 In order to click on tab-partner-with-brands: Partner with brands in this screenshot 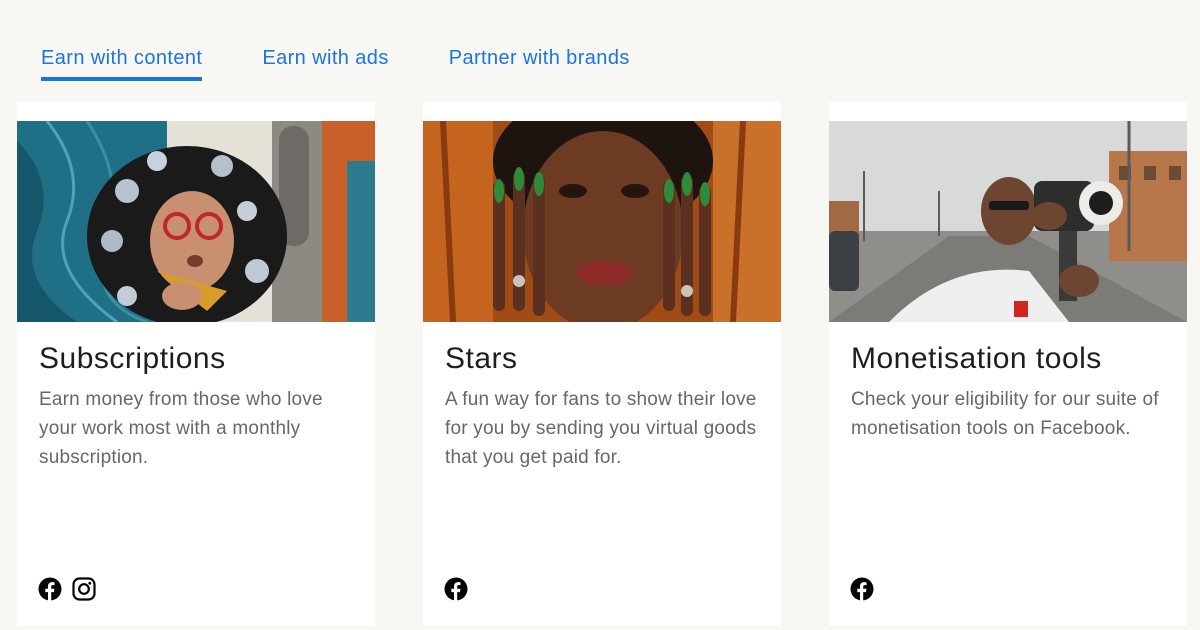, I will do `click(539, 62)`.